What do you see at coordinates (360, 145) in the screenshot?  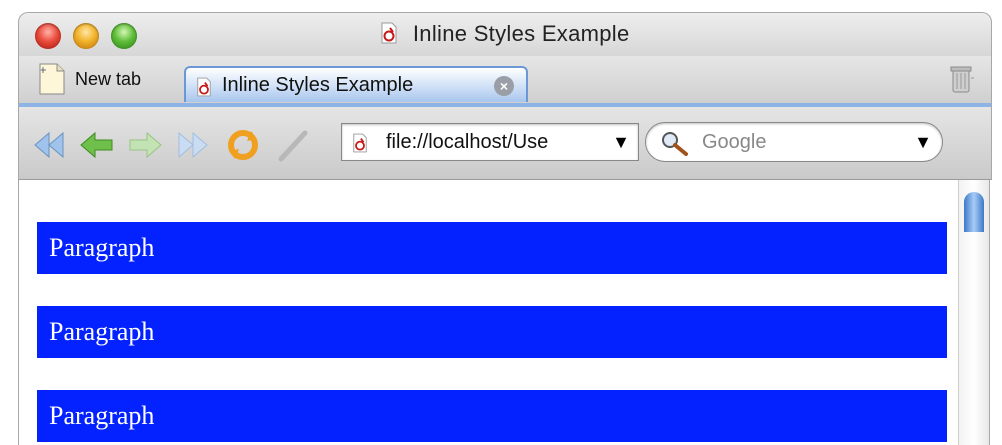 I see `address-favicon-icon` at bounding box center [360, 145].